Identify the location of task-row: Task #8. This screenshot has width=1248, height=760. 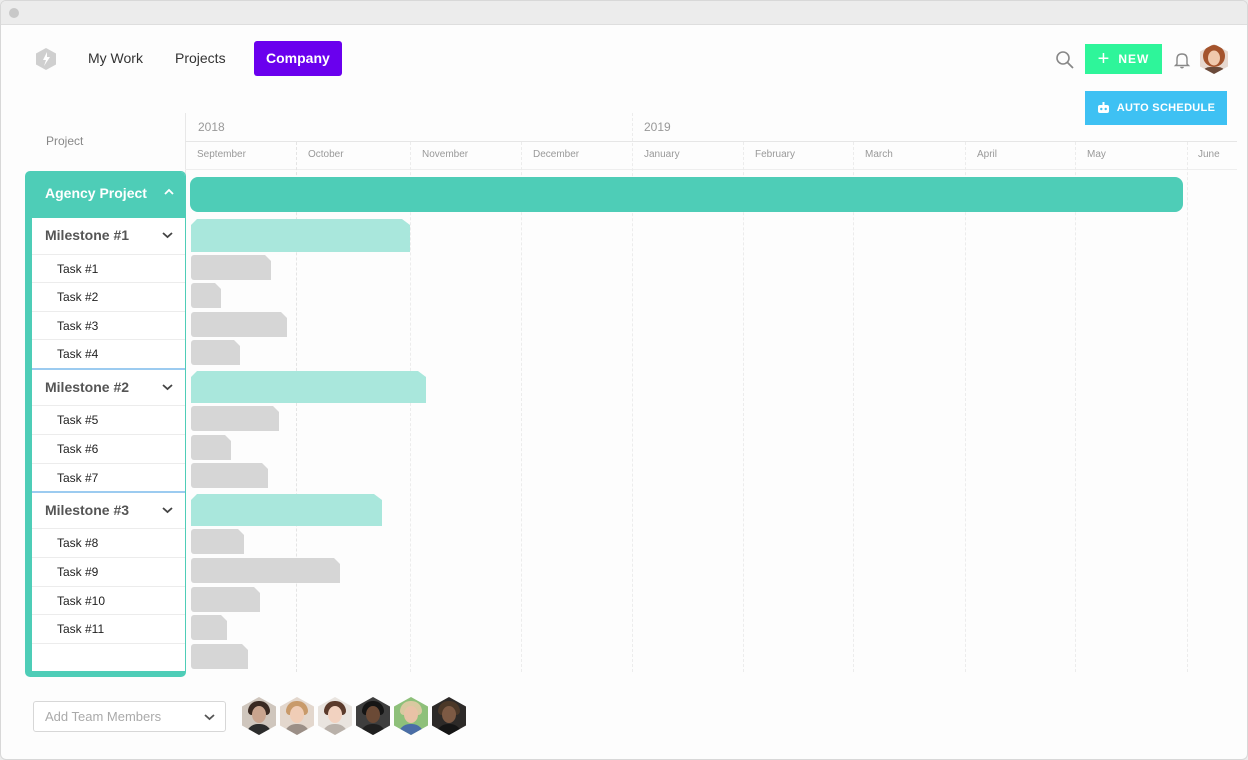
(108, 542).